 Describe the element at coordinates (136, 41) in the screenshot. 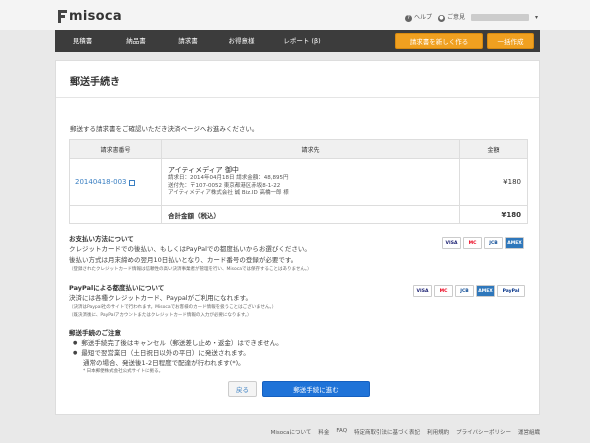

I see `nav-item-delivery-notes: 納品書` at that location.